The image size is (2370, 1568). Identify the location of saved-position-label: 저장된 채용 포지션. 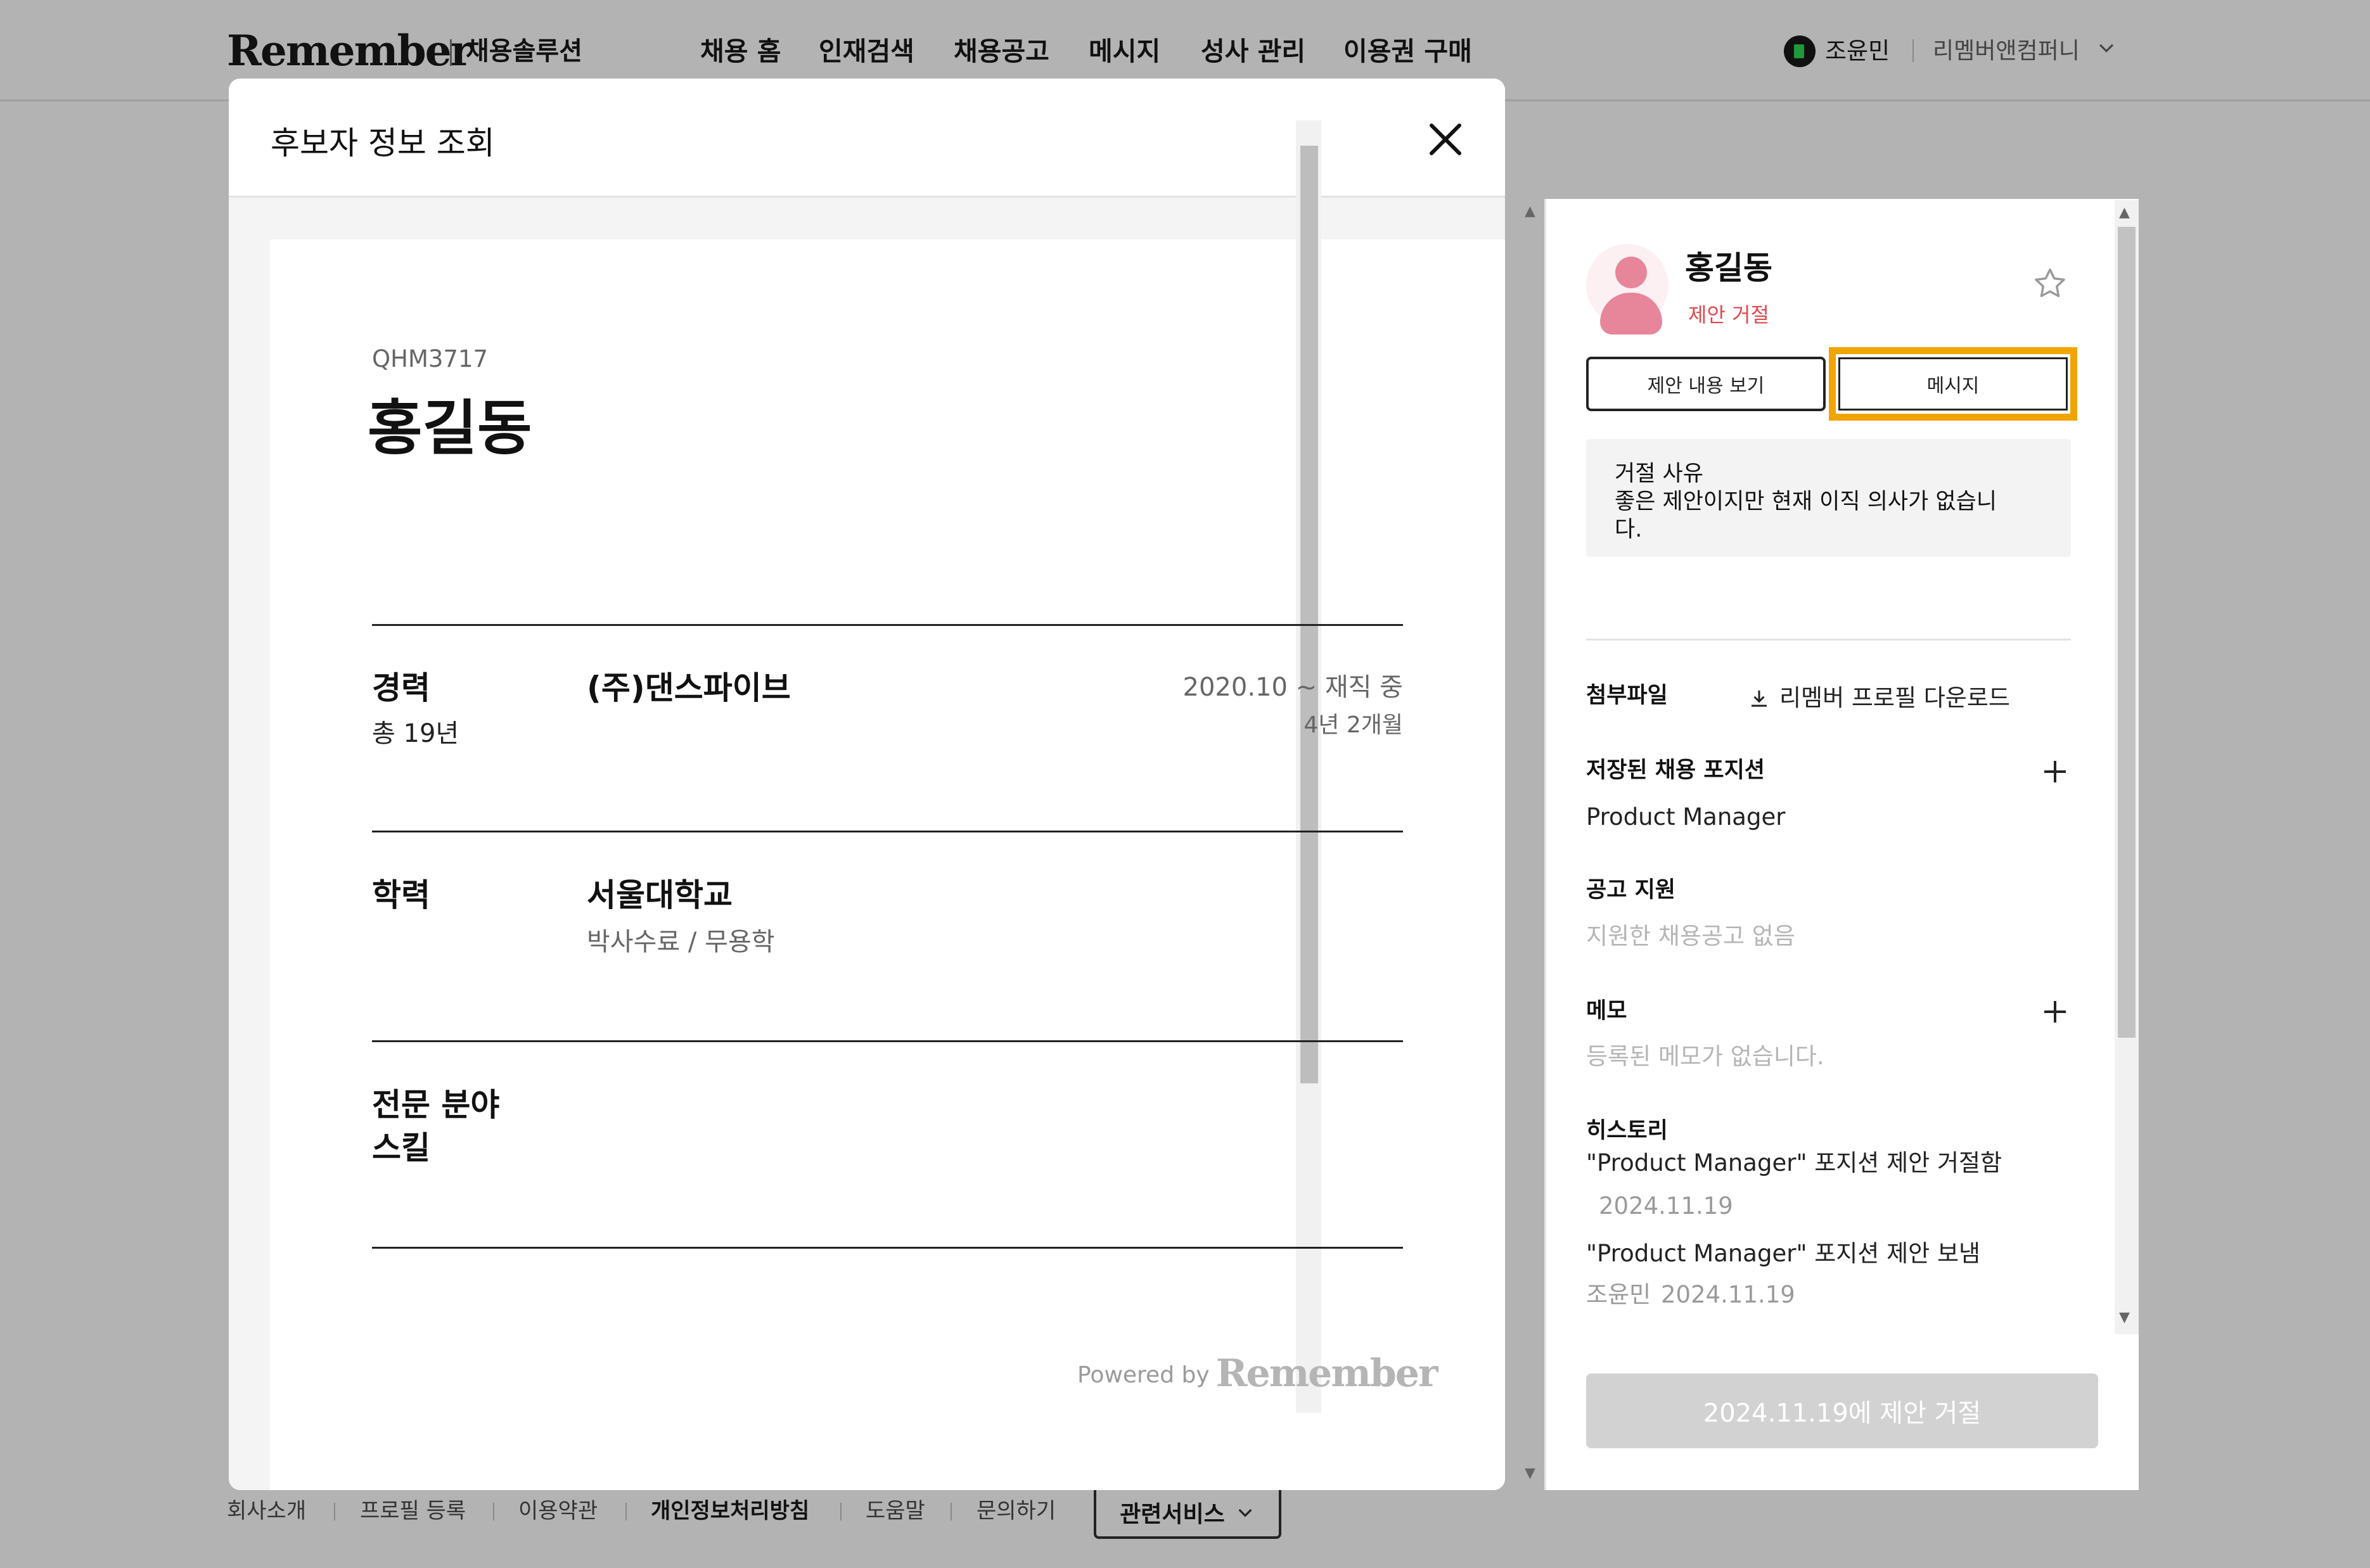
(1675, 770).